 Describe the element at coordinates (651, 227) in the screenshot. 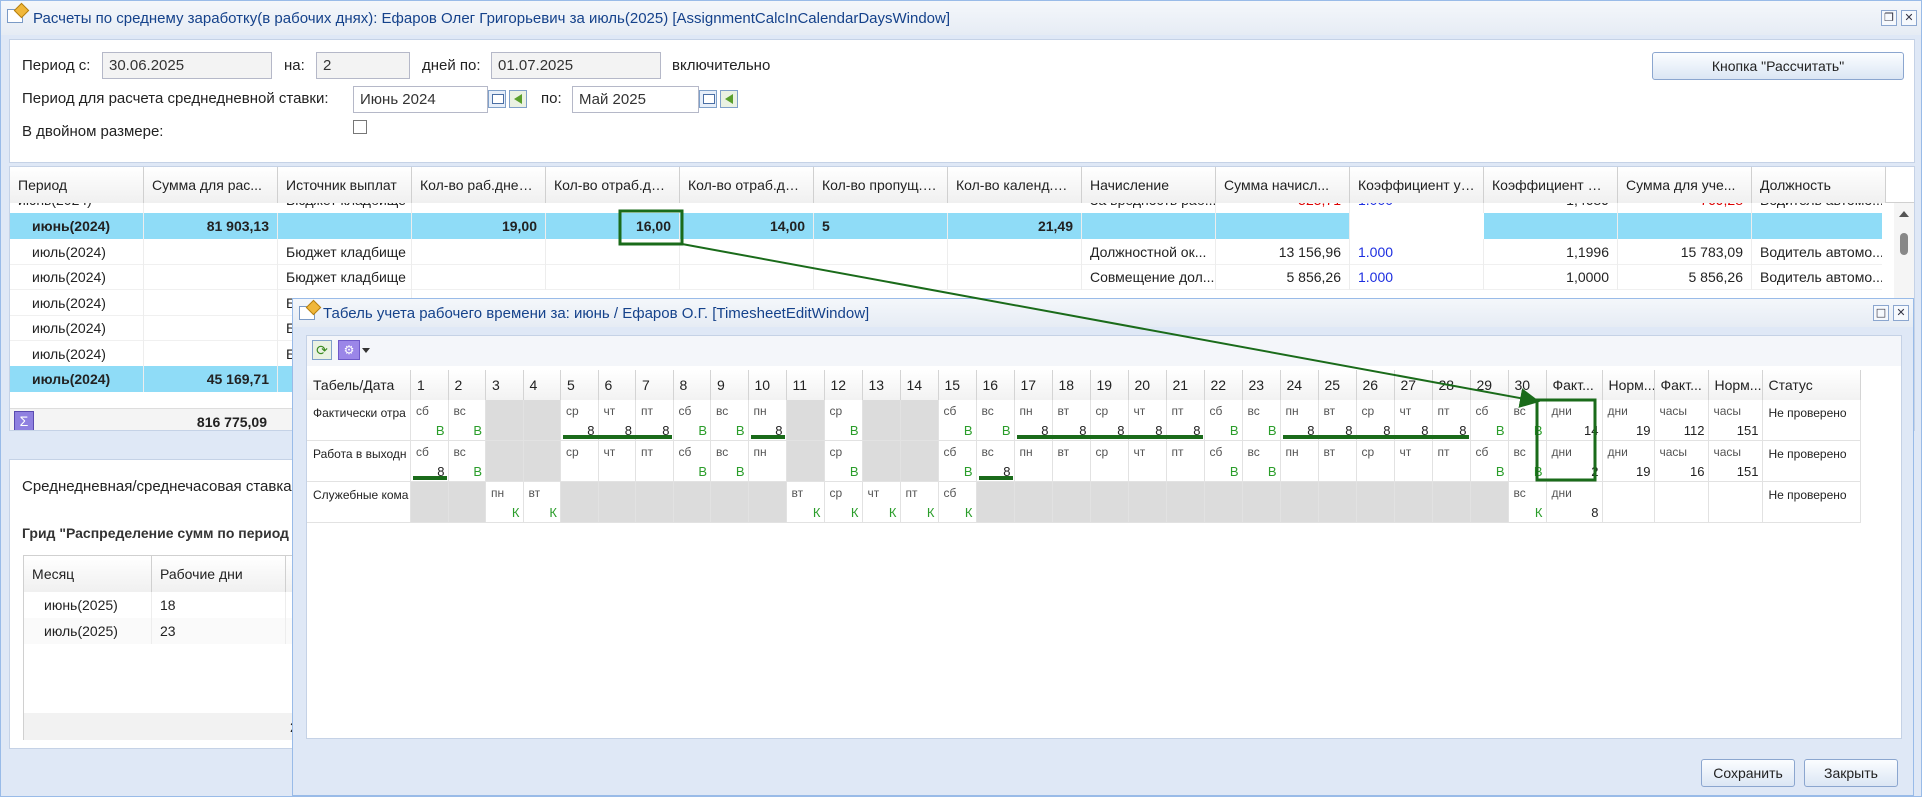

I see `highlight-box-worked` at that location.